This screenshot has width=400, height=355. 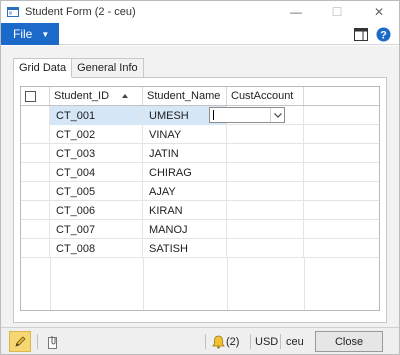 I want to click on window-title: Student Form (2 - ceu), so click(x=80, y=12).